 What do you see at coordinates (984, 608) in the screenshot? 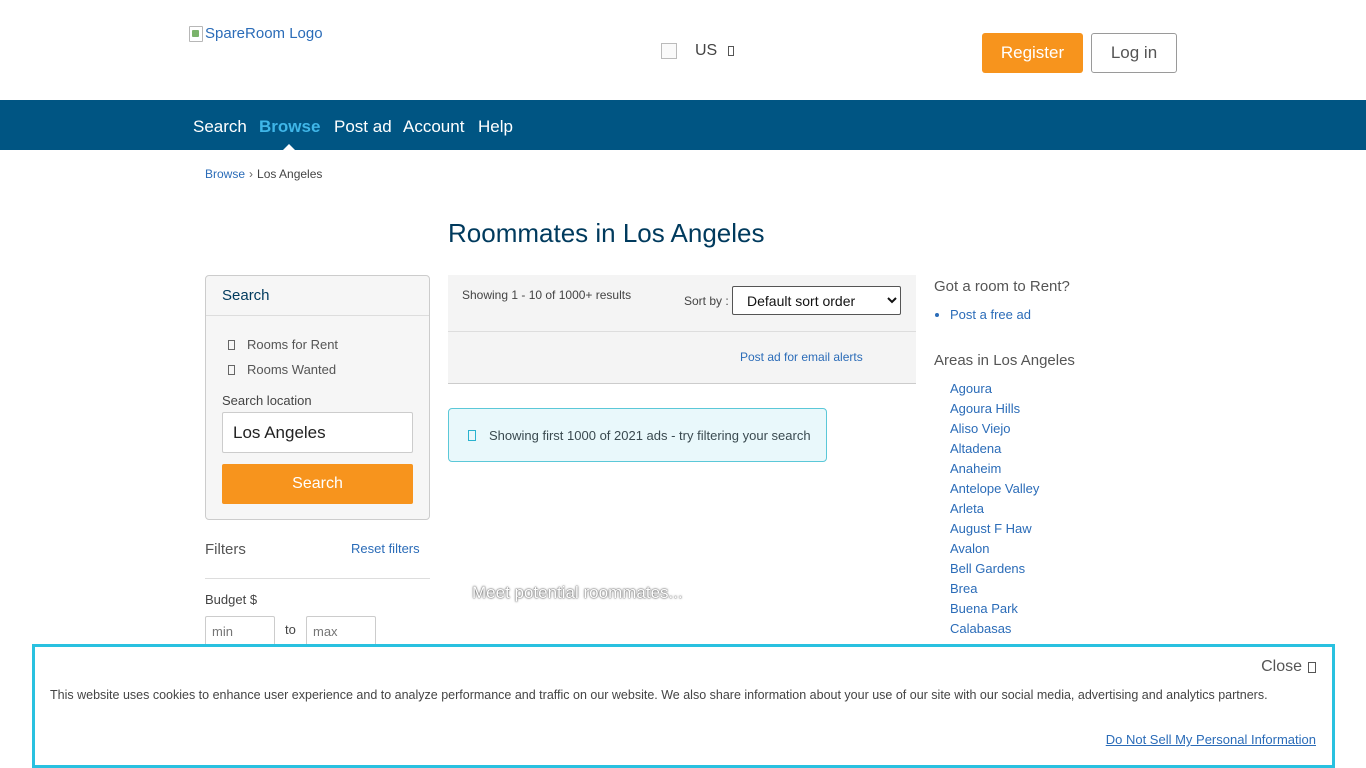
I see `area-link: Buena Park` at bounding box center [984, 608].